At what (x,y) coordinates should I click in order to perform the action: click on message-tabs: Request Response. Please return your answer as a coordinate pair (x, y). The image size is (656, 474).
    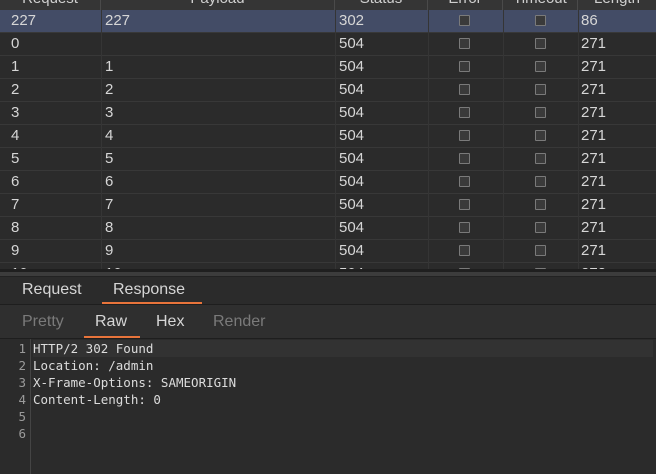
    Looking at the image, I should click on (328, 291).